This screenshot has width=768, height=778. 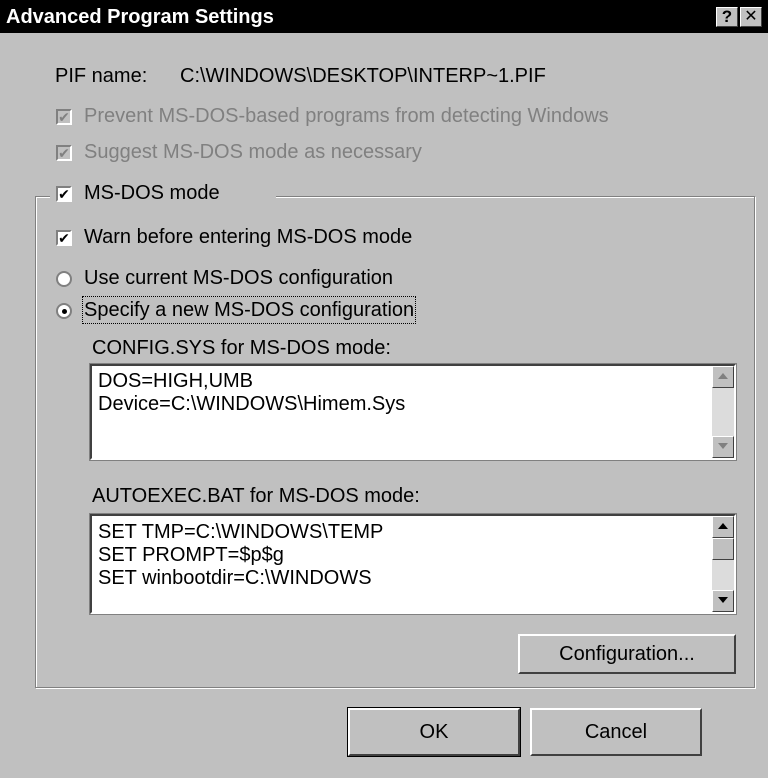 What do you see at coordinates (152, 193) in the screenshot?
I see `msdos-mode-label: MS-DOS mode` at bounding box center [152, 193].